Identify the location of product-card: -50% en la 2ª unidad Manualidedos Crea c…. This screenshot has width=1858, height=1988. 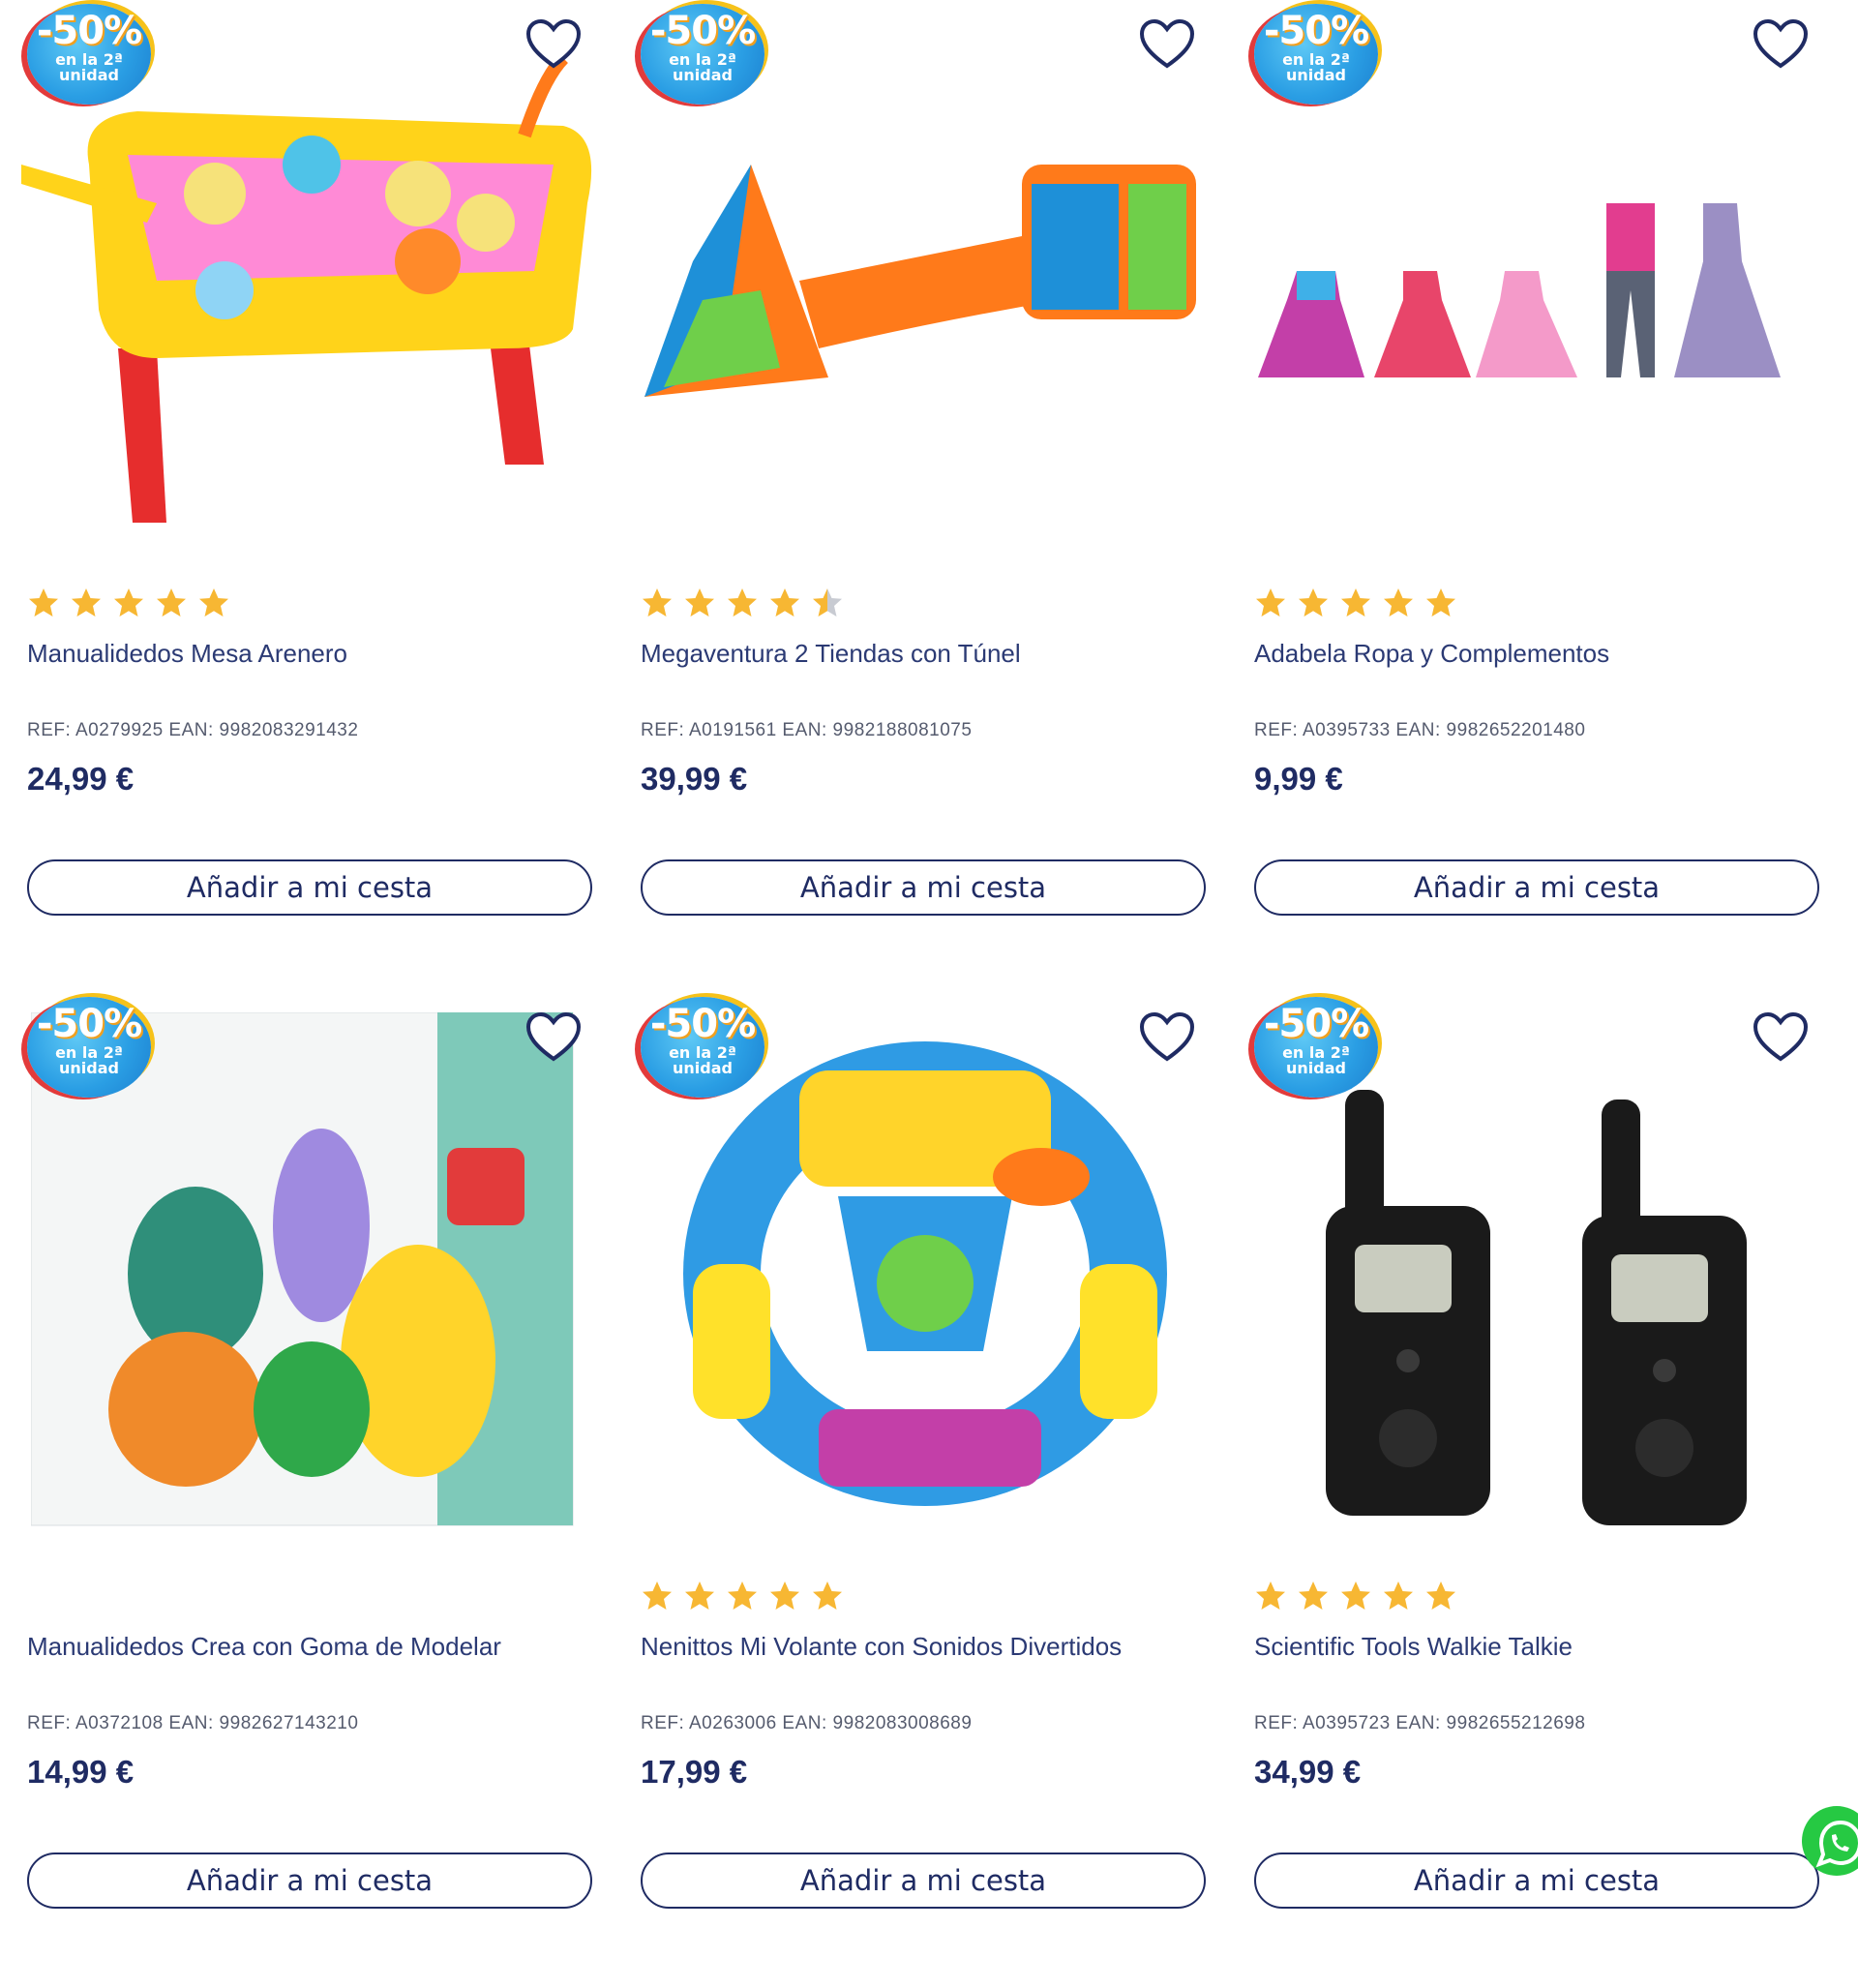
(306, 1477).